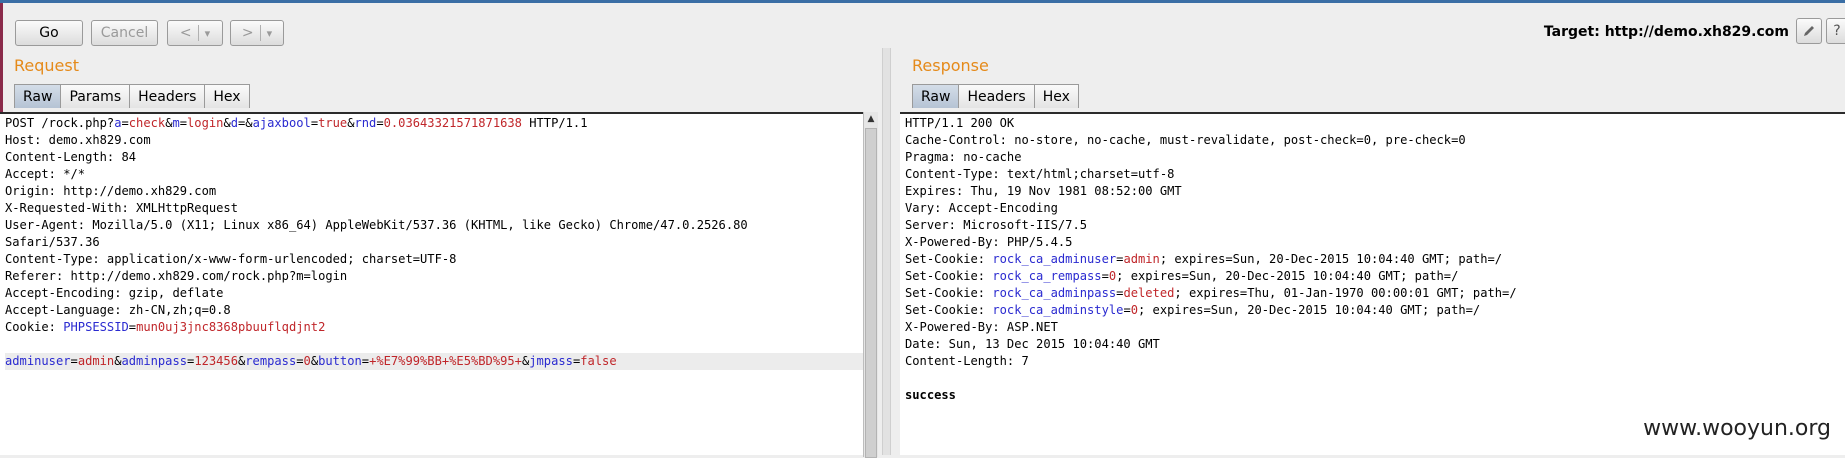 The width and height of the screenshot is (1845, 458). I want to click on editor-line: Pragma: no-cache, so click(963, 157).